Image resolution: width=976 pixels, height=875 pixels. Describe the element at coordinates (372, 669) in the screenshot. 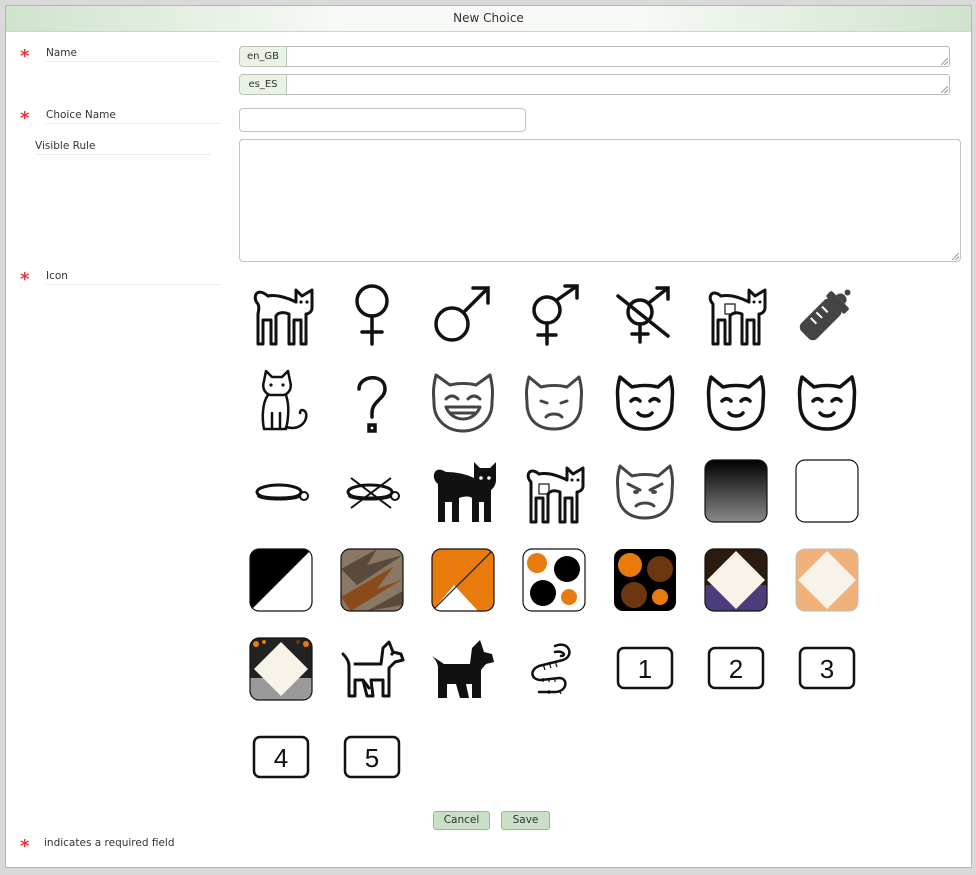

I see `dog-outline-icon` at that location.